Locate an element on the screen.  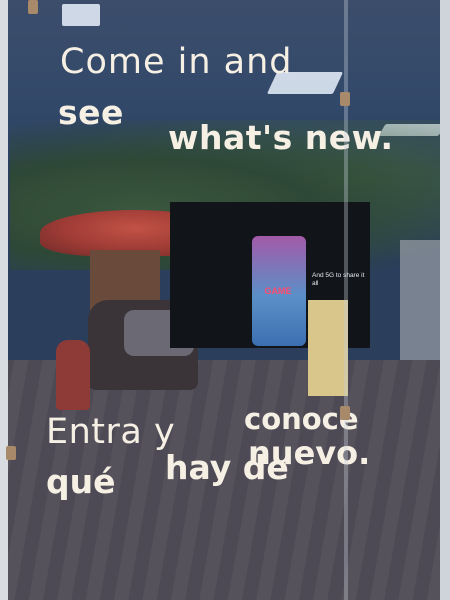
kiosk-stand is located at coordinates (328, 348).